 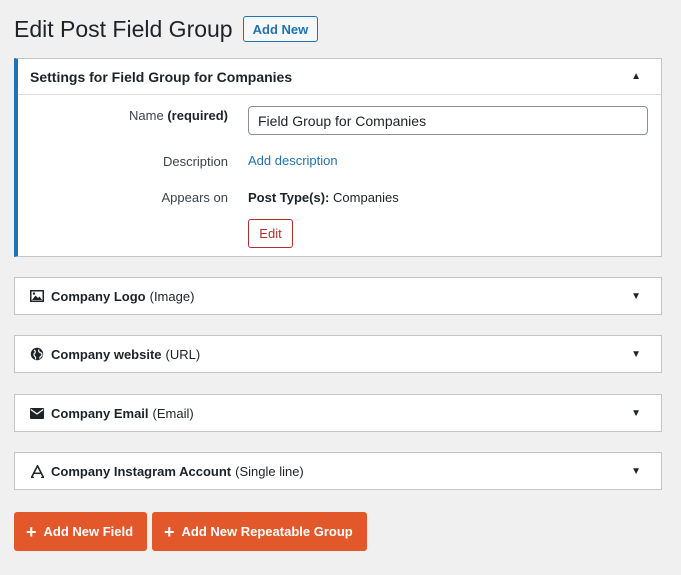 I want to click on add-description-link: Add description, so click(x=293, y=160).